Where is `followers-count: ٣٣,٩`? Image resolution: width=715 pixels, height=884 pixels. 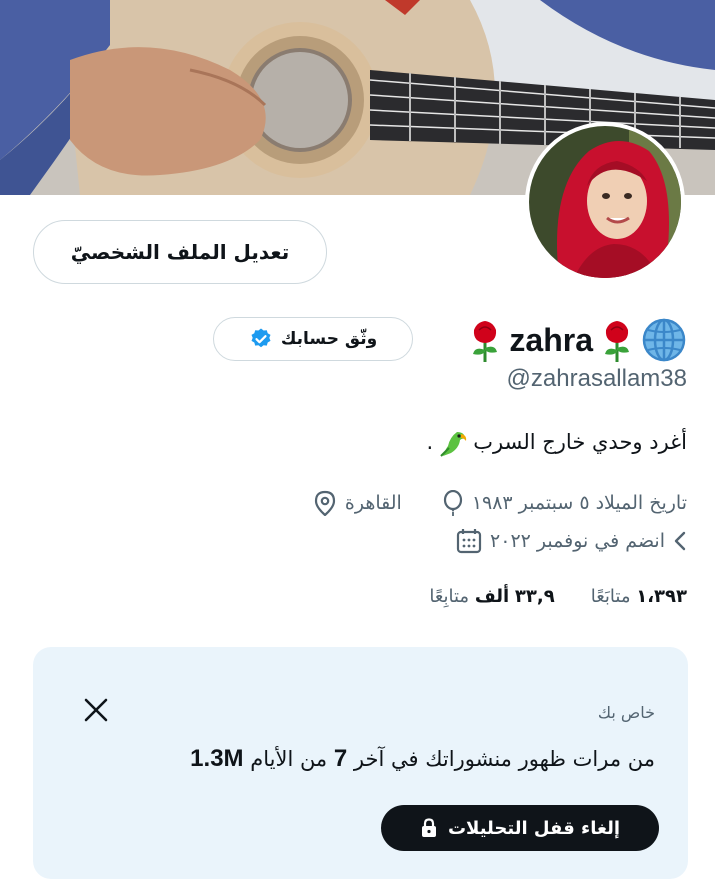 followers-count: ٣٣,٩ is located at coordinates (534, 596).